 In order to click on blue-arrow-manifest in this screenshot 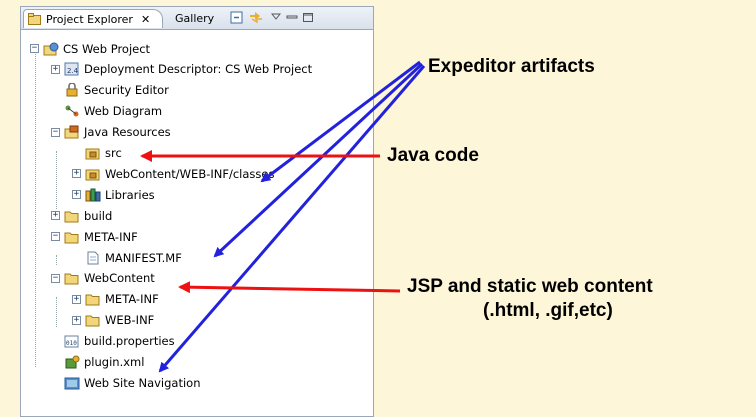, I will do `click(318, 160)`.